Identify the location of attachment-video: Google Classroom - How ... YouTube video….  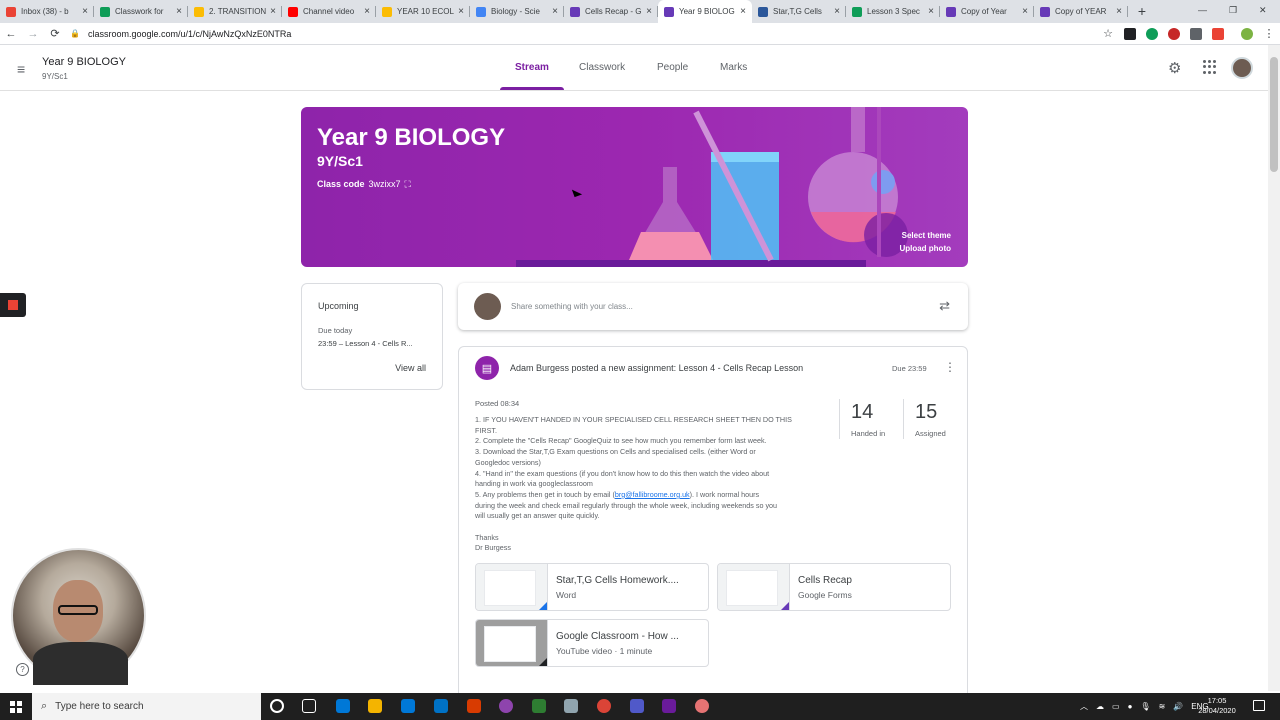
(592, 643).